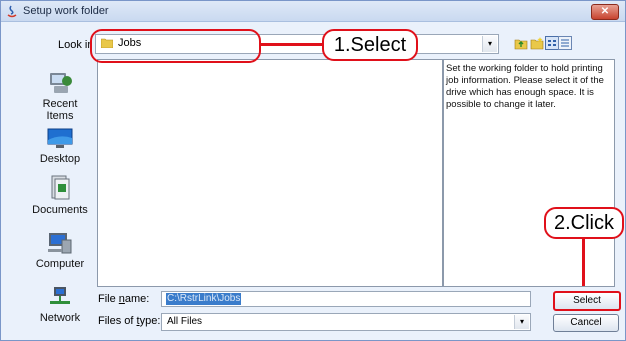 The height and width of the screenshot is (341, 626). Describe the element at coordinates (175, 46) in the screenshot. I see `lookin-highlight-ring` at that location.